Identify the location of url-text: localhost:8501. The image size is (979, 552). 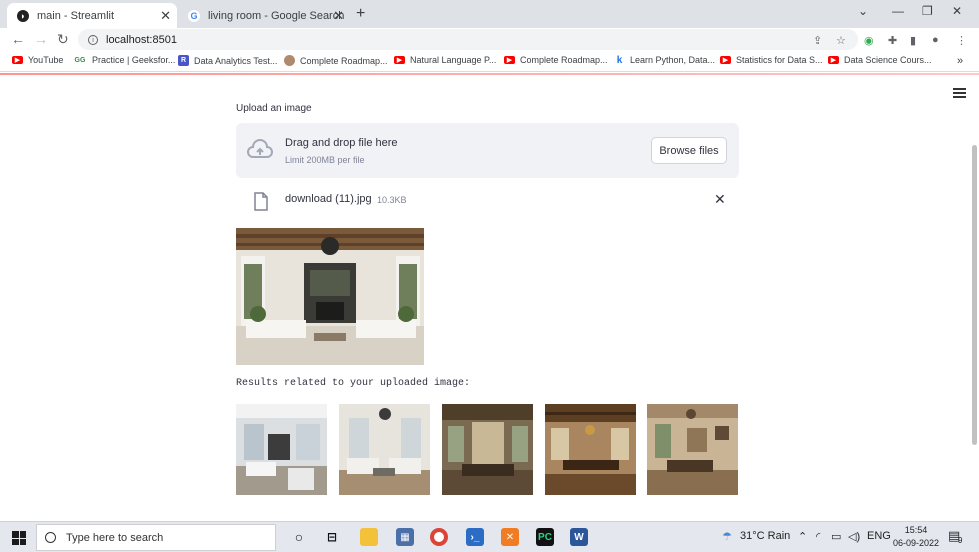
(141, 39).